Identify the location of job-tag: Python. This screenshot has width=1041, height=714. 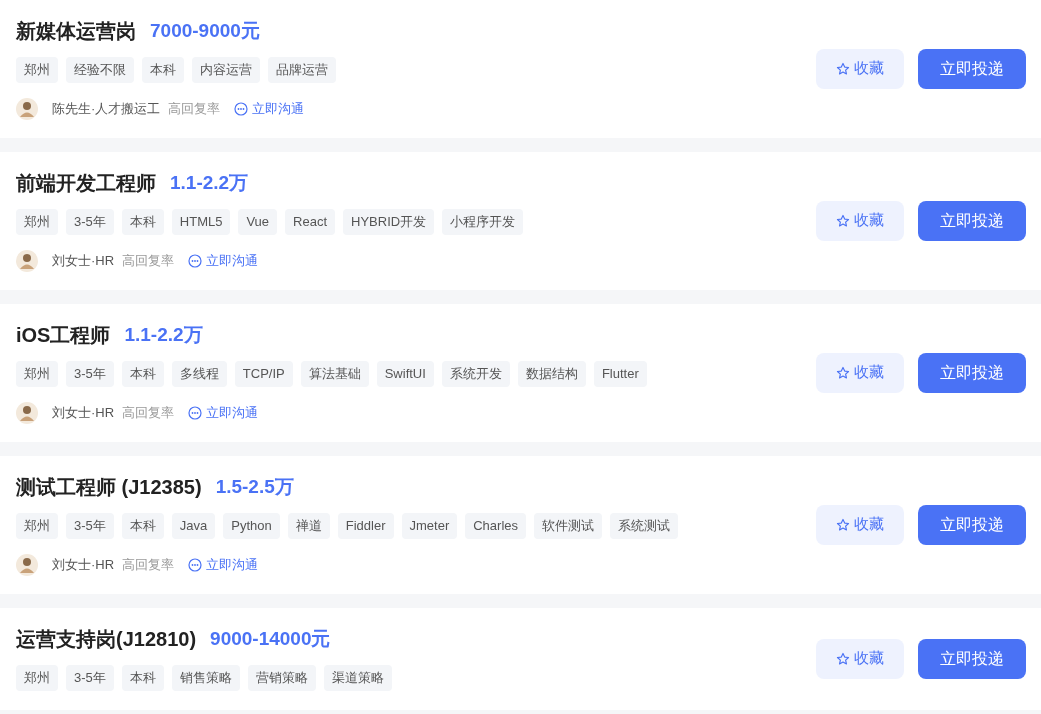
(251, 526).